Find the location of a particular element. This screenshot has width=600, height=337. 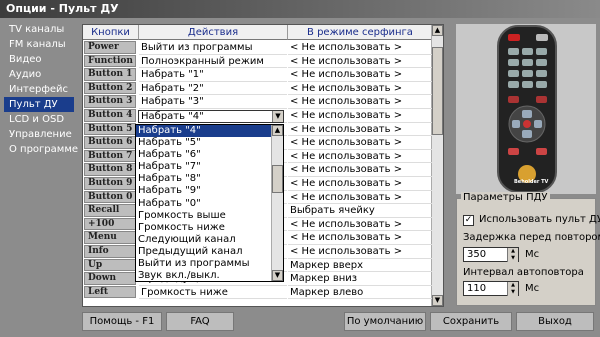

defaults-button: По умолчанию is located at coordinates (385, 321).